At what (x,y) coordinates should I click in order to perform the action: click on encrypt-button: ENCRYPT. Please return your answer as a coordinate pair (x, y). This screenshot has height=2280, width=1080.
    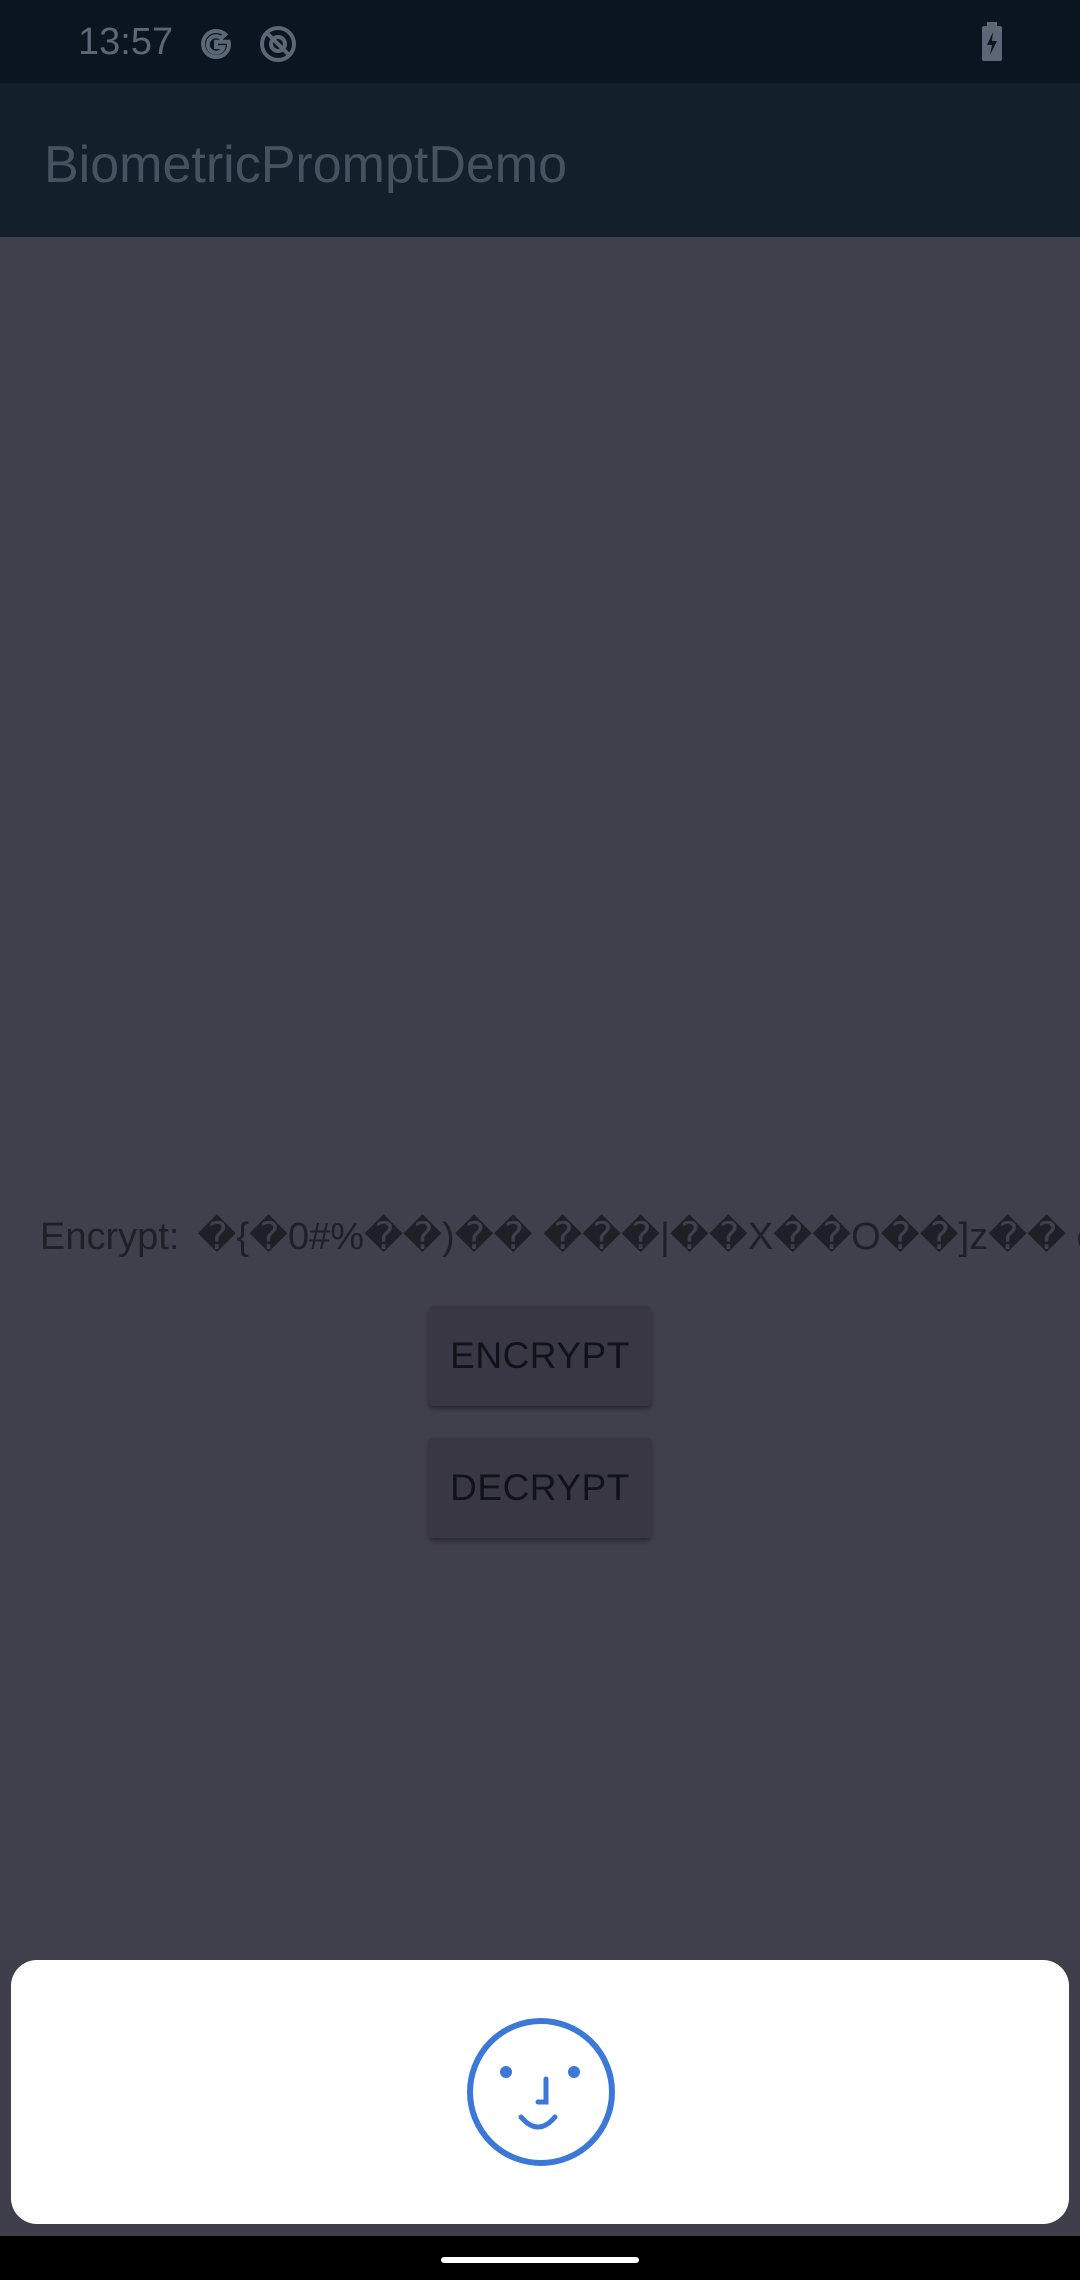
    Looking at the image, I should click on (540, 1356).